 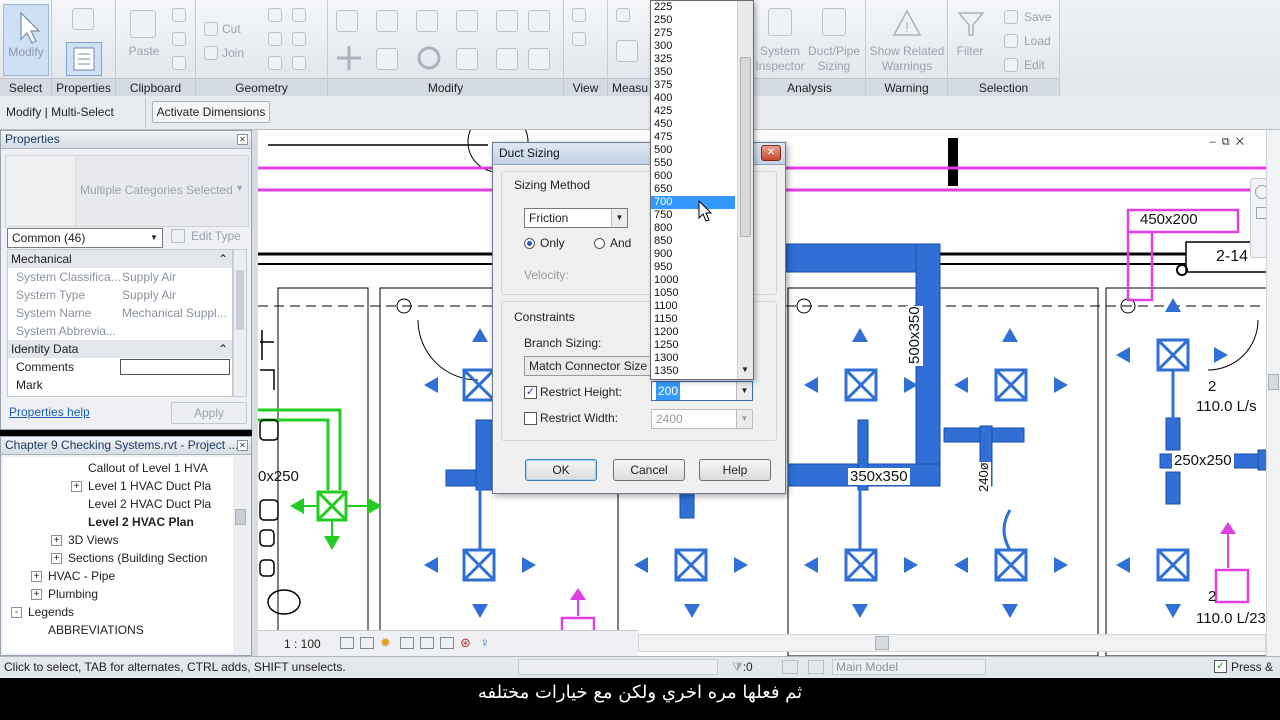 I want to click on activate-dimensions-button: Activate Dimensions, so click(x=211, y=112).